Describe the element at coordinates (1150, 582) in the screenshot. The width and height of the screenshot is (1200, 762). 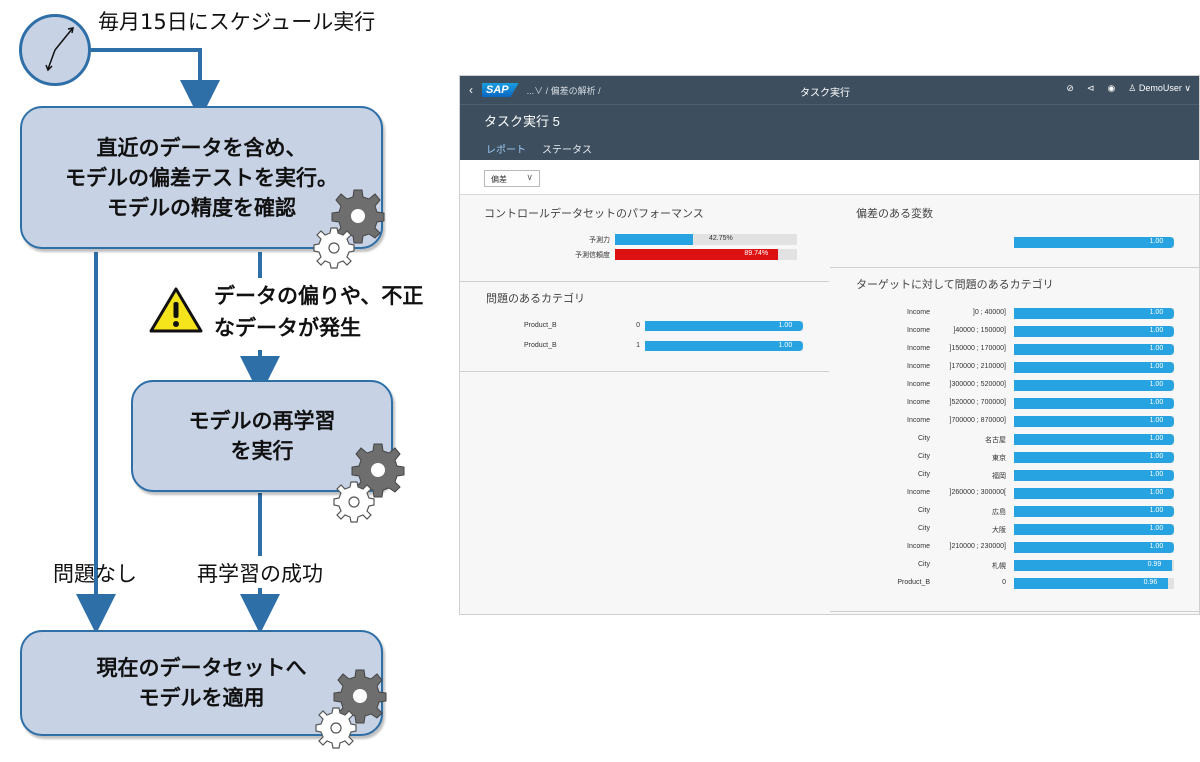
I see `bar-value: 0.96` at that location.